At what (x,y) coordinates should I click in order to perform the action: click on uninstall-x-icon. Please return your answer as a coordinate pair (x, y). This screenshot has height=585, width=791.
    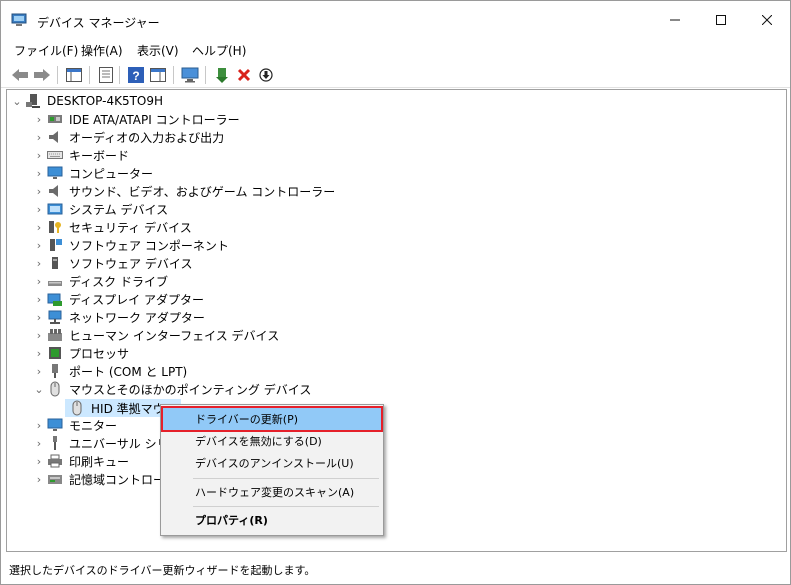
    Looking at the image, I should click on (244, 75).